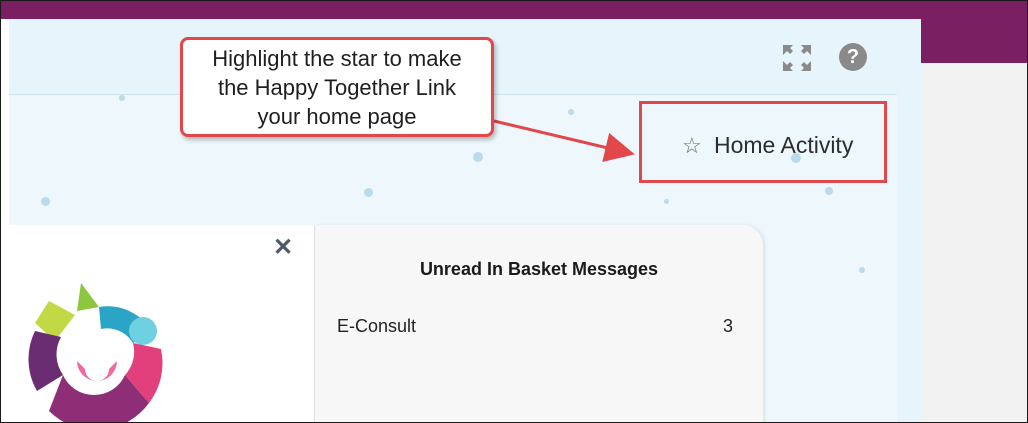 Image resolution: width=1028 pixels, height=423 pixels. Describe the element at coordinates (96, 346) in the screenshot. I see `happy-together-logo` at that location.